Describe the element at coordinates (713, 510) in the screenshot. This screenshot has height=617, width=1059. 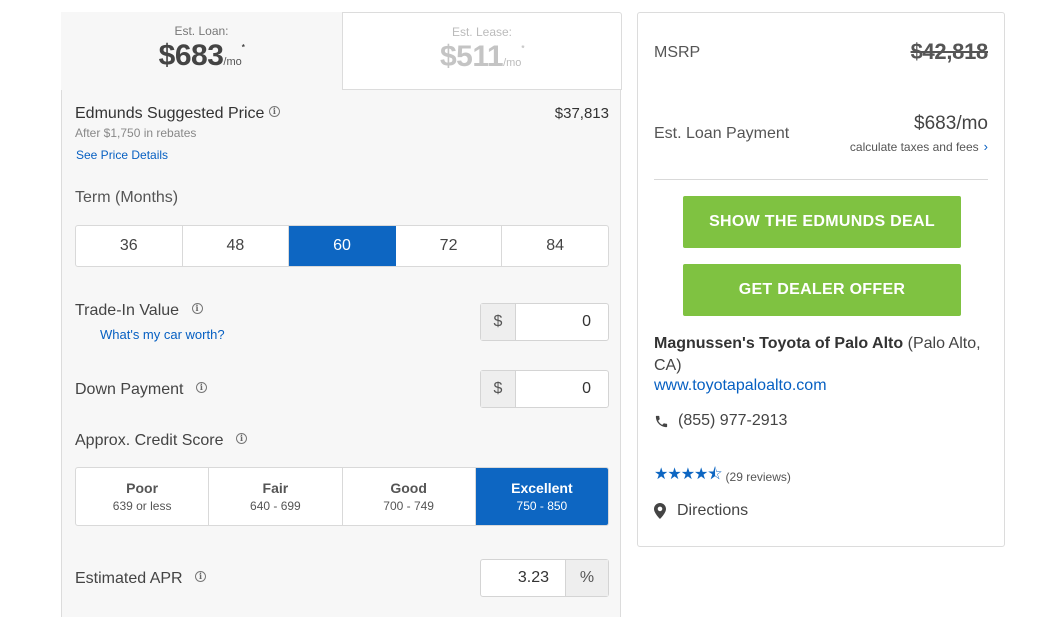
I see `directions-label: Directions` at that location.